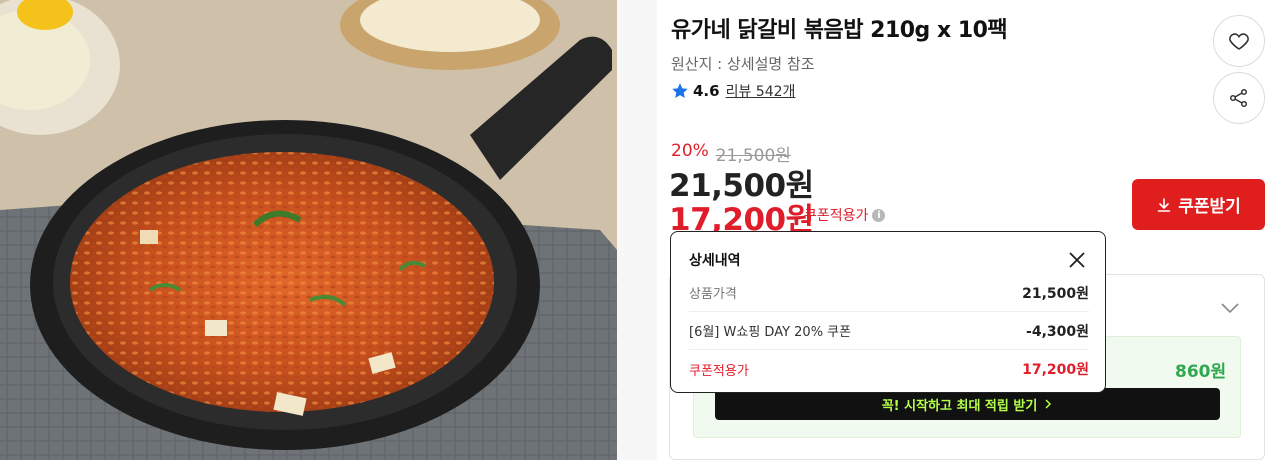 The width and height of the screenshot is (1280, 460). I want to click on point-signup-label: 꼭! 시작하고 최대 적립 받기, so click(959, 406).